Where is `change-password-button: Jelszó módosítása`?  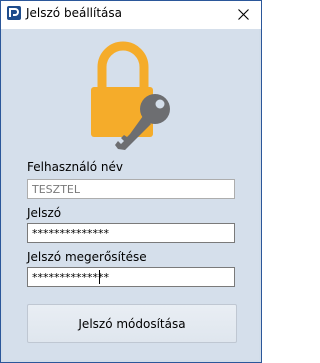
change-password-button: Jelszó módosítása is located at coordinates (132, 323).